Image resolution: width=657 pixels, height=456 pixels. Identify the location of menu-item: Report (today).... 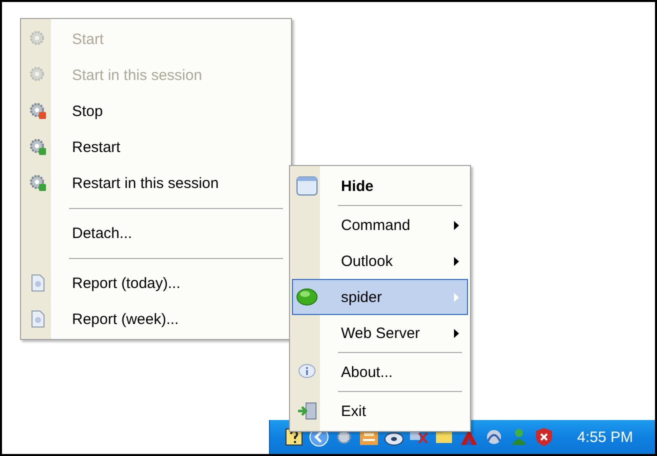
(156, 283).